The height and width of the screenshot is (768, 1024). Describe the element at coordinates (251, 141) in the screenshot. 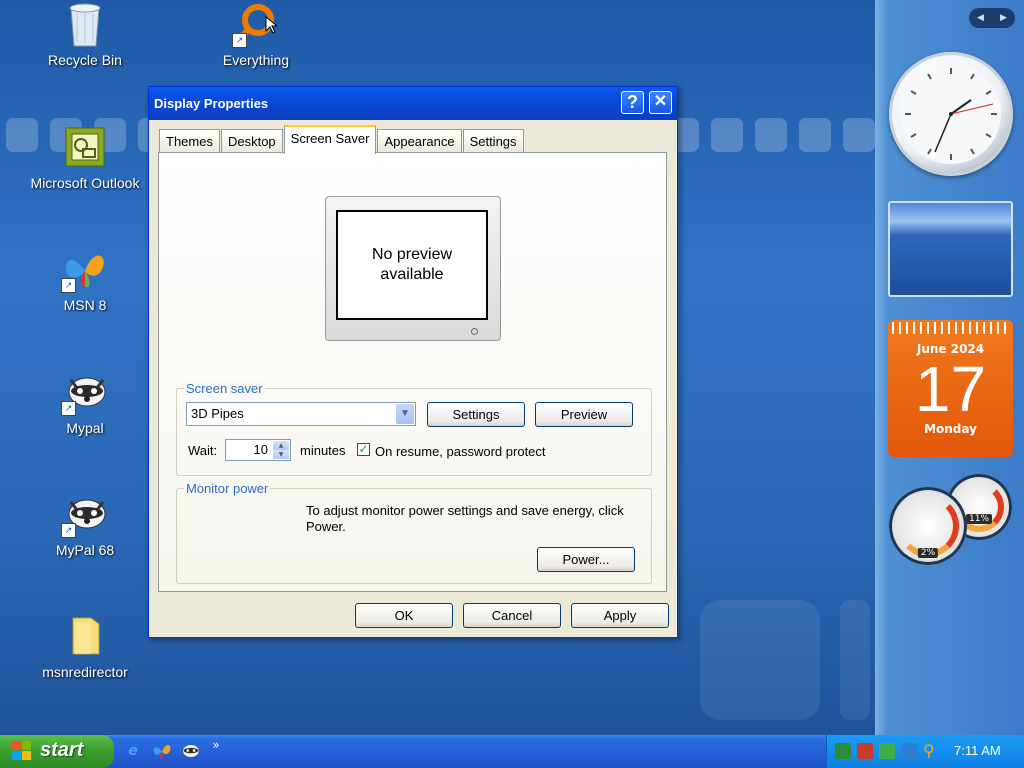

I see `tab-desktop: Desktop` at that location.